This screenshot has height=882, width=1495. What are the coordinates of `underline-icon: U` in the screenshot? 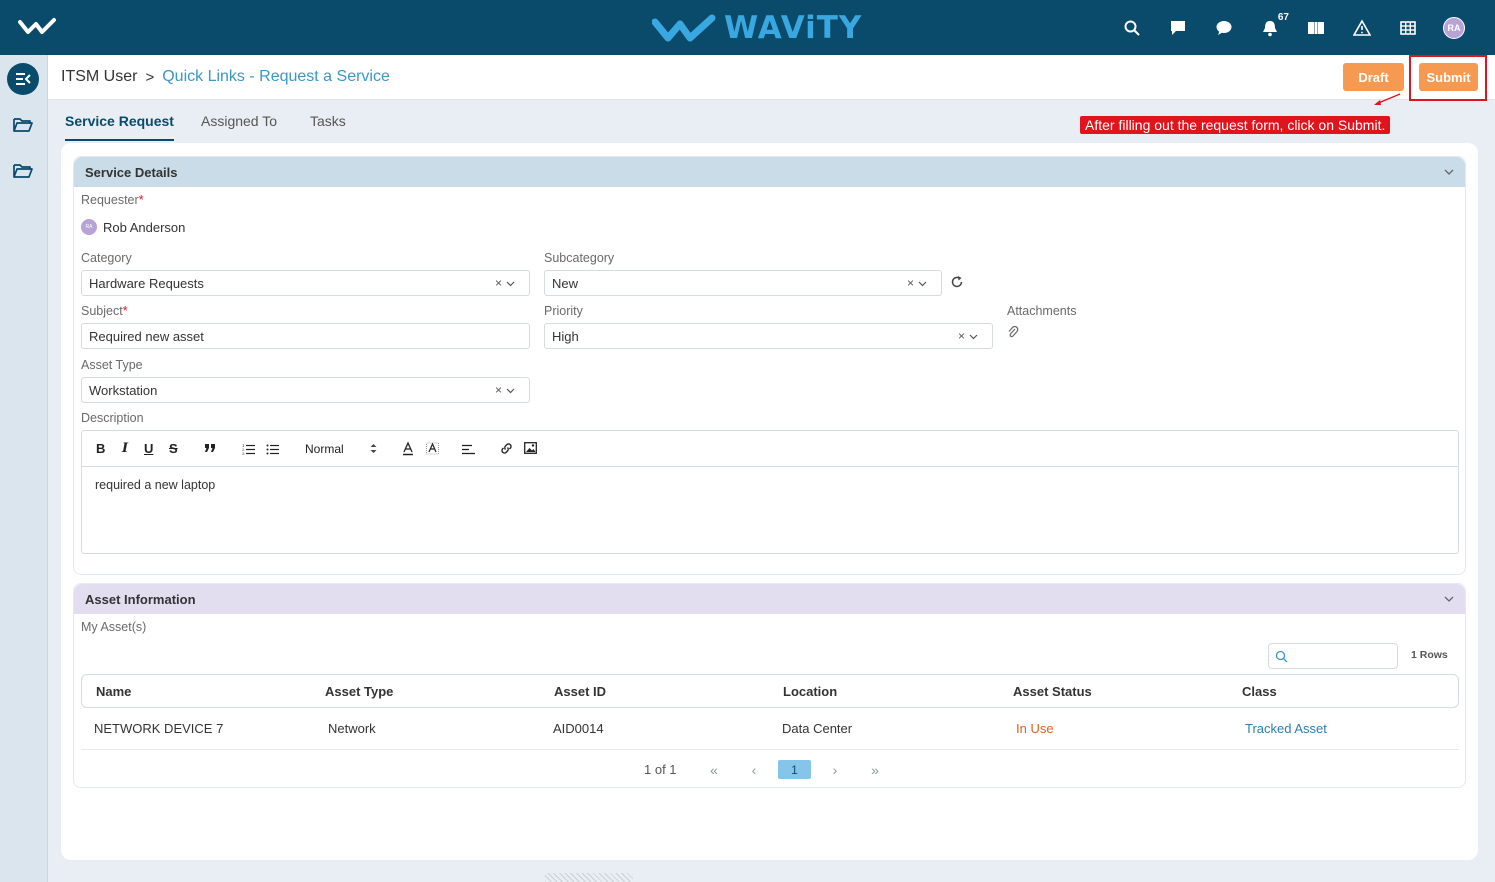 It's located at (148, 449).